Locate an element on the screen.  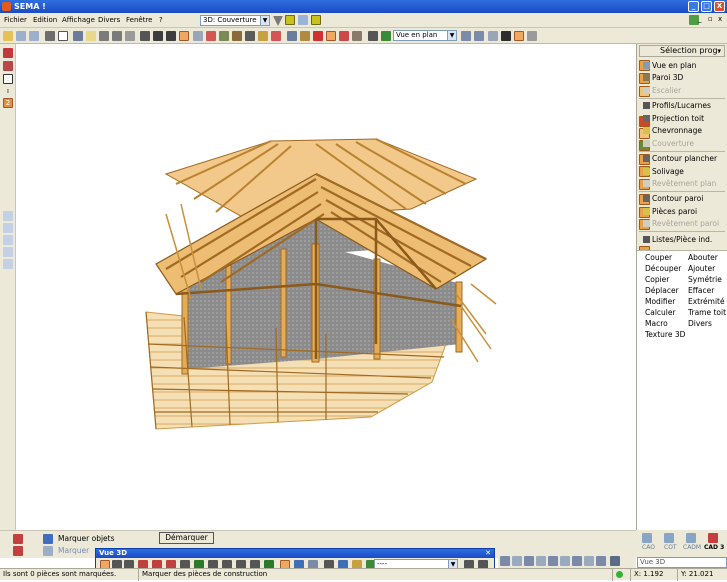
sun-icon is located at coordinates (519, 36).